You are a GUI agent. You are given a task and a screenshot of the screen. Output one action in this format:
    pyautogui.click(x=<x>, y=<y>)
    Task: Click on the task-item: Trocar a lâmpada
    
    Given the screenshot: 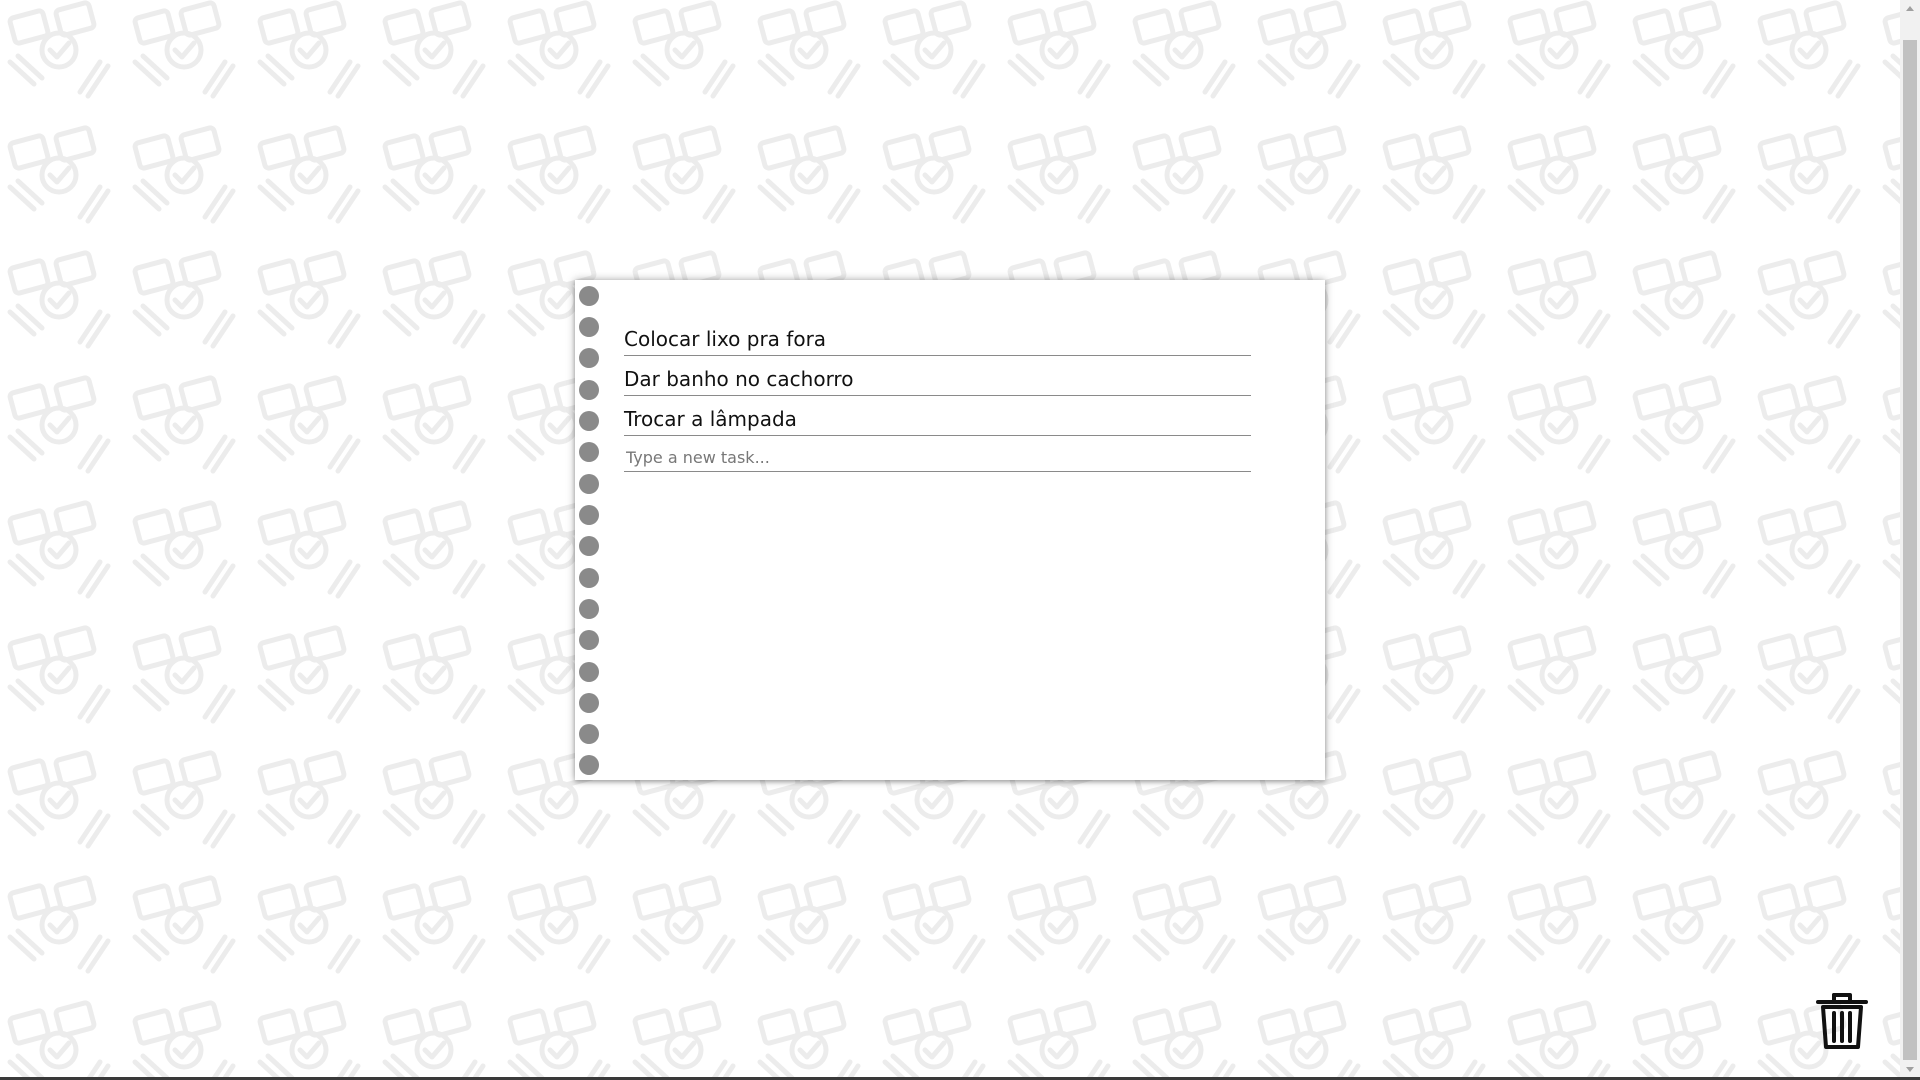 What is the action you would take?
    pyautogui.click(x=937, y=417)
    